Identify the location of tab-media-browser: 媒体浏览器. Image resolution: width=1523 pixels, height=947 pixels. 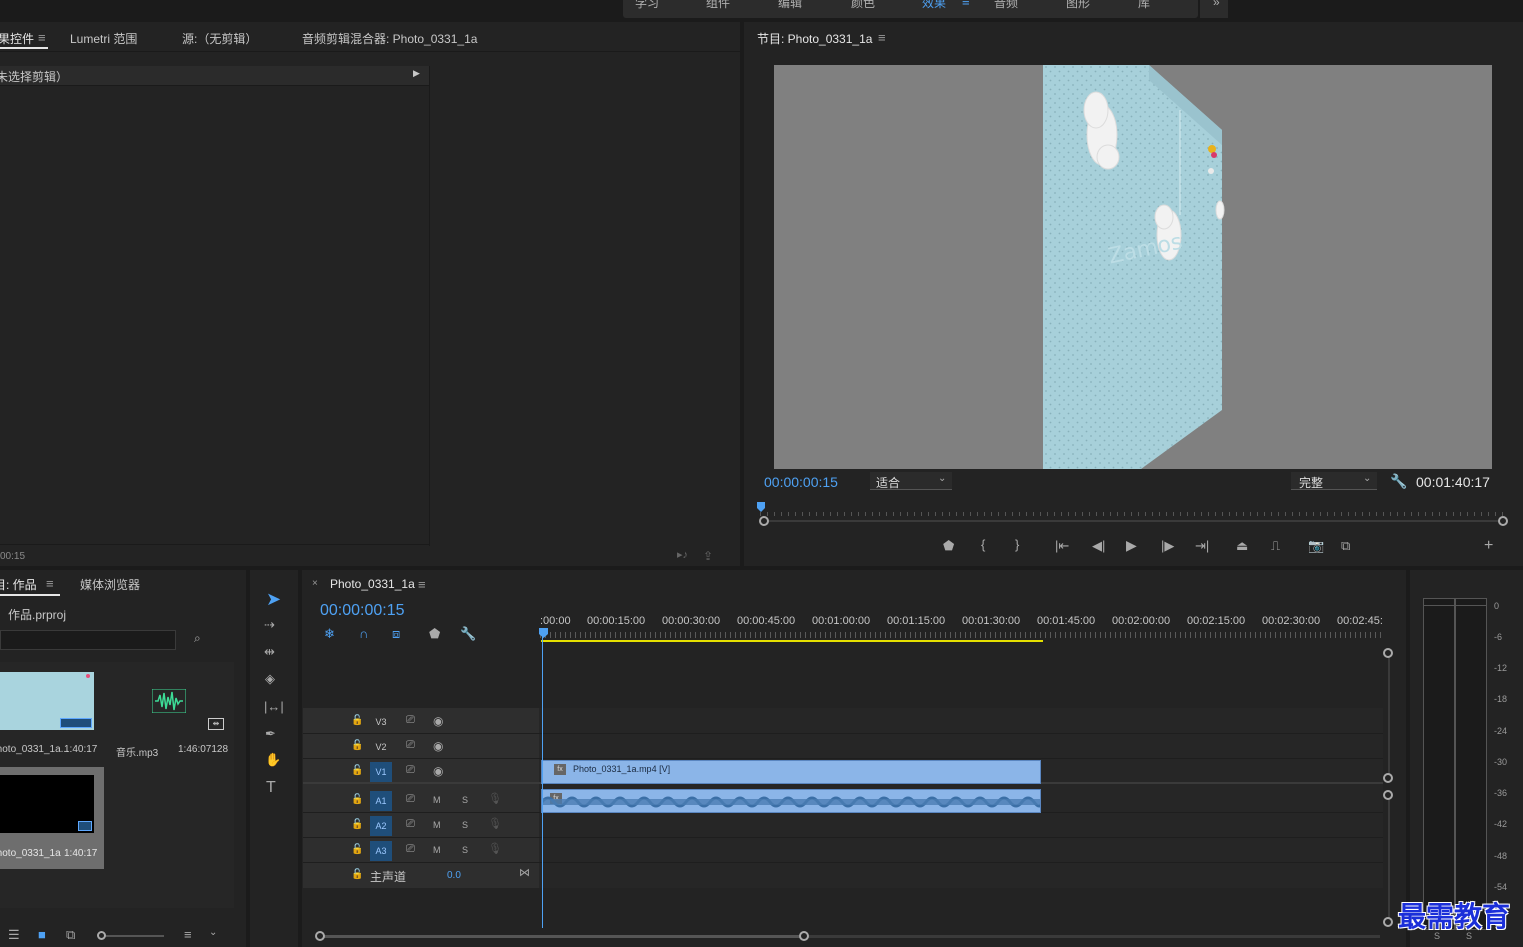
(110, 584).